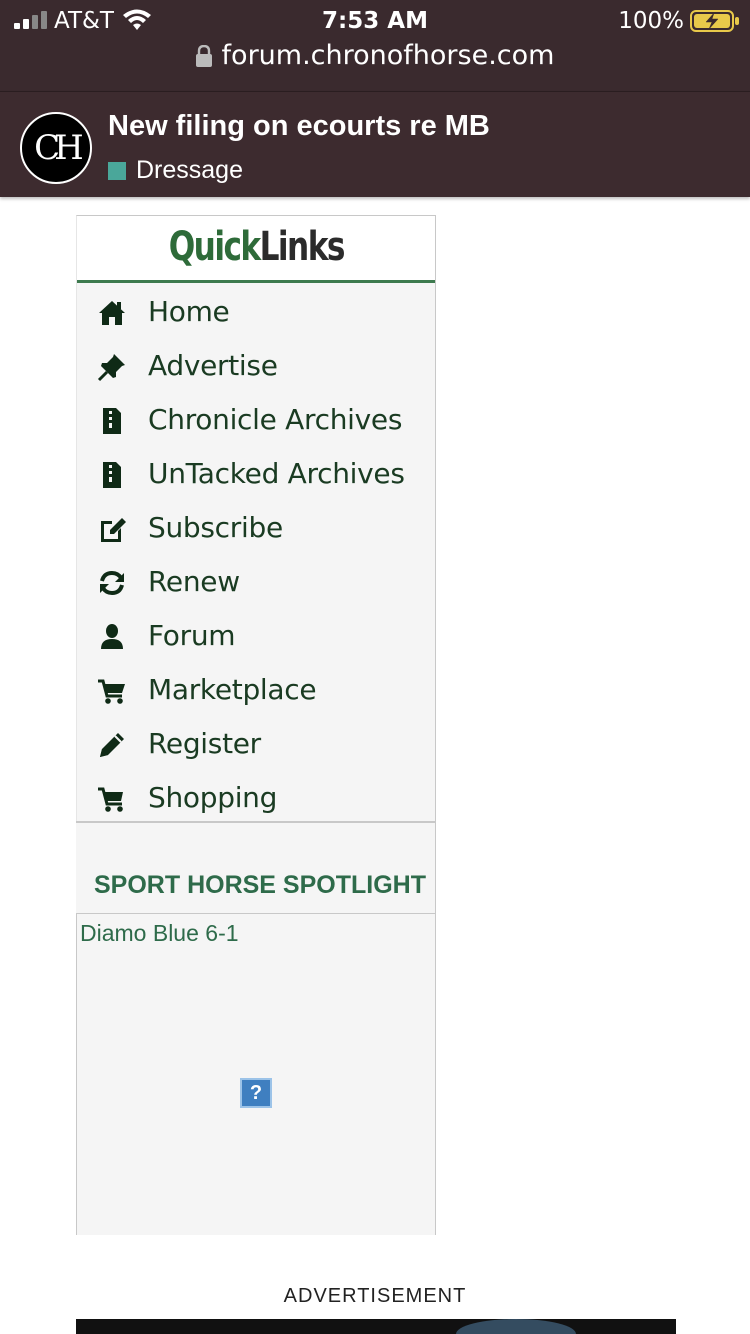  I want to click on category-label: Dressage, so click(189, 170).